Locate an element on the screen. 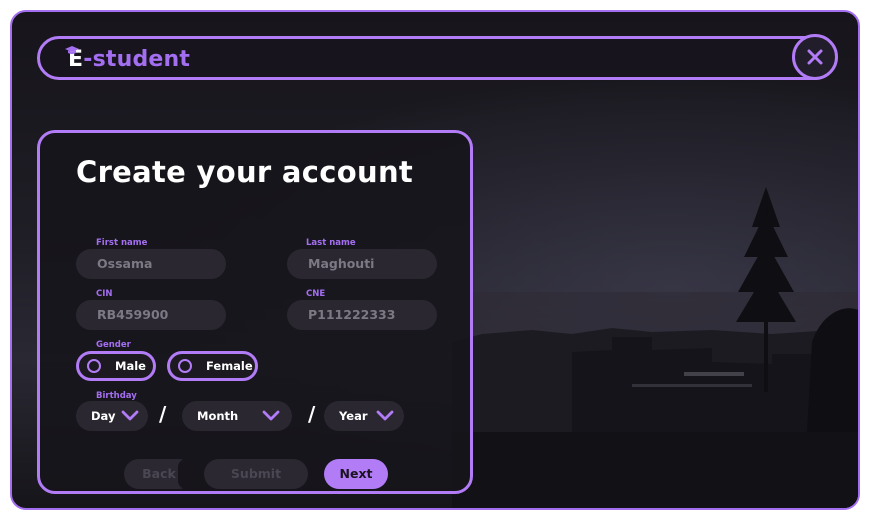 The width and height of the screenshot is (882, 524). header-bar: E-student is located at coordinates (437, 58).